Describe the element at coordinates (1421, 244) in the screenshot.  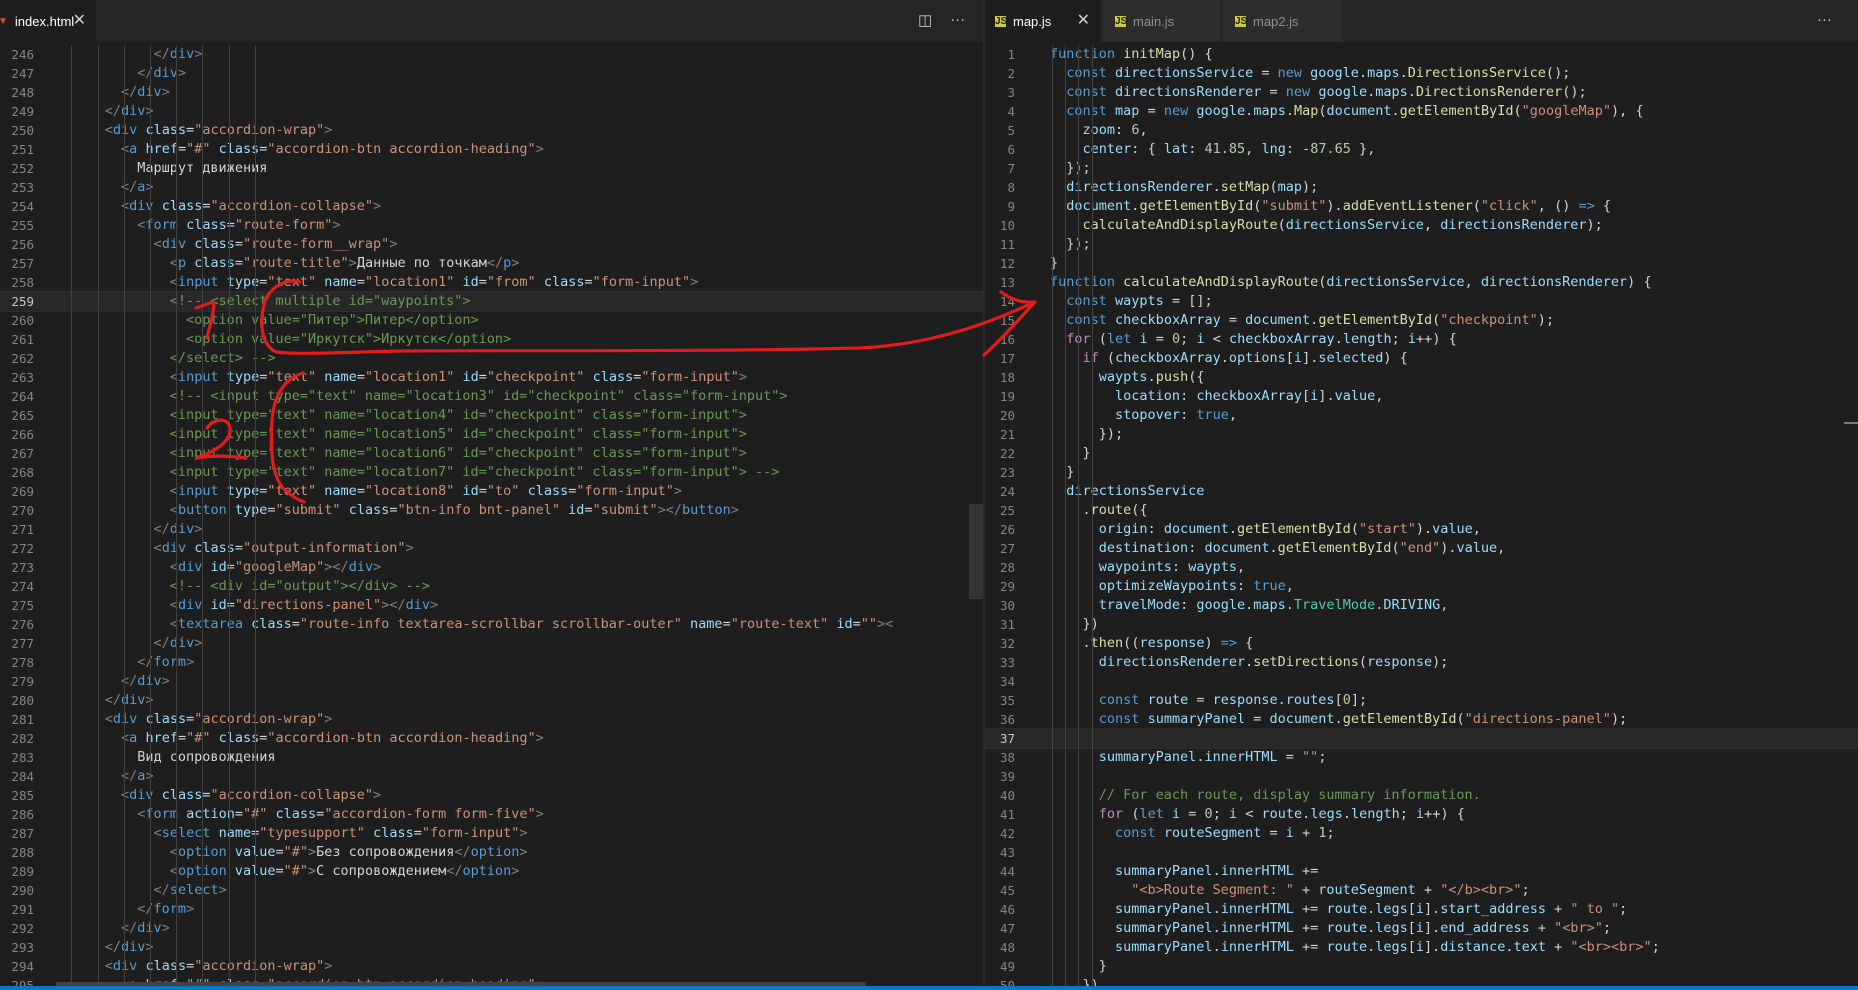
I see `code-line: 11 });` at that location.